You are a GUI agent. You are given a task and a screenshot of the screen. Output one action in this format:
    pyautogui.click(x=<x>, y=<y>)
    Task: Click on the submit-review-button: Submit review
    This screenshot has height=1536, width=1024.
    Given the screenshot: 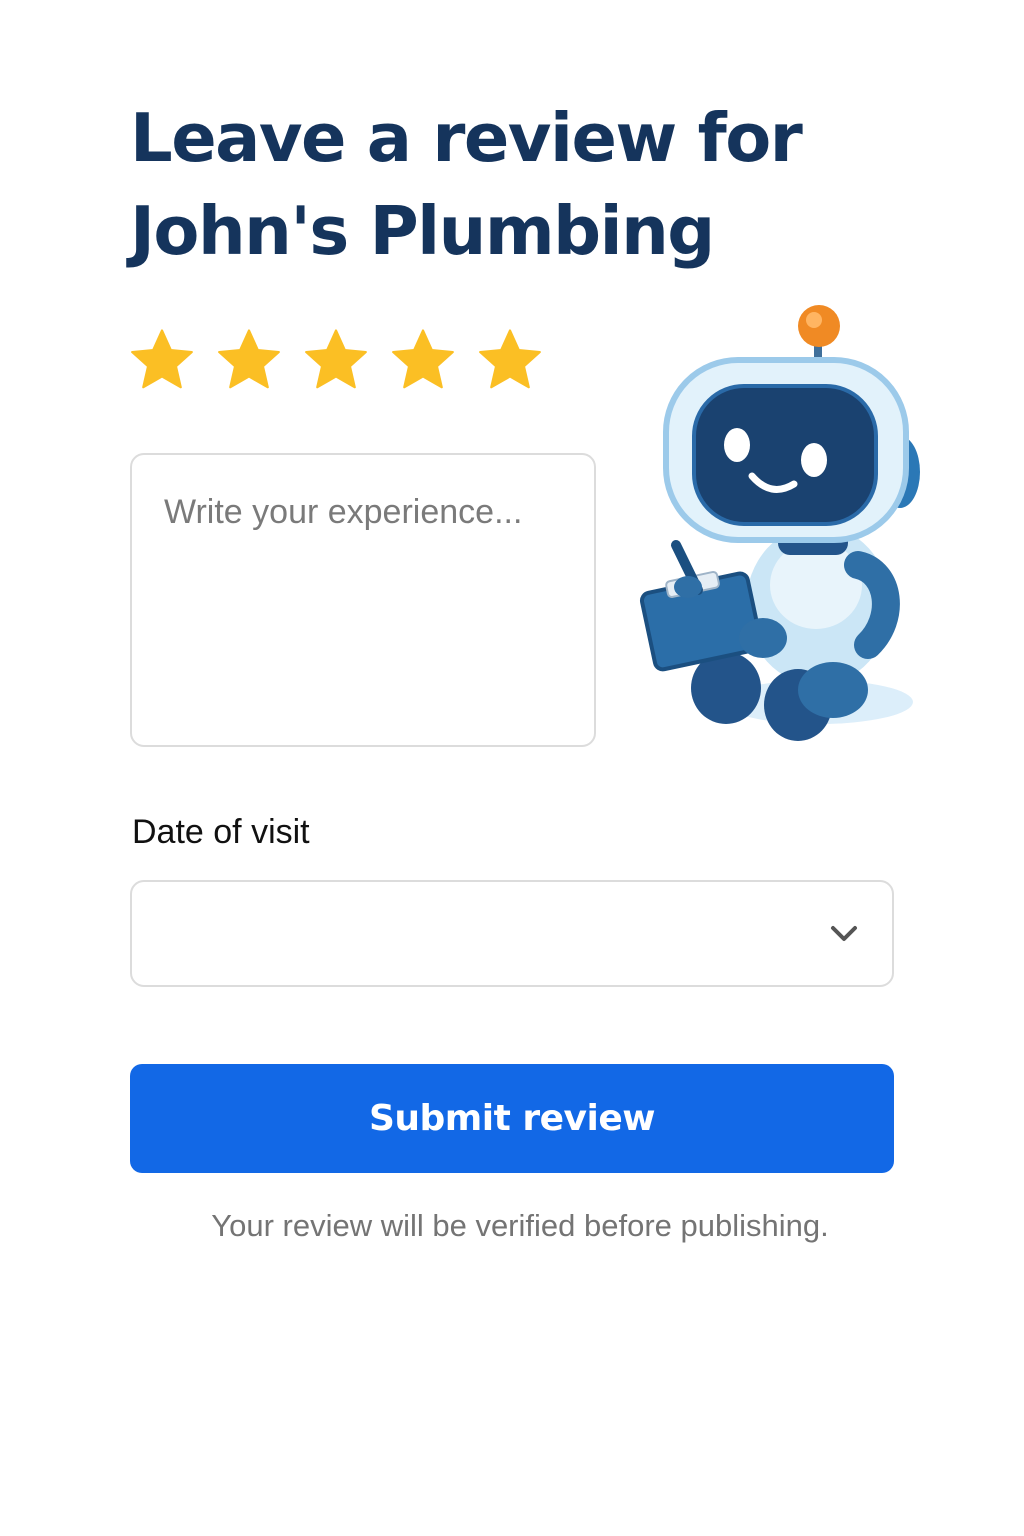 What is the action you would take?
    pyautogui.click(x=512, y=1118)
    